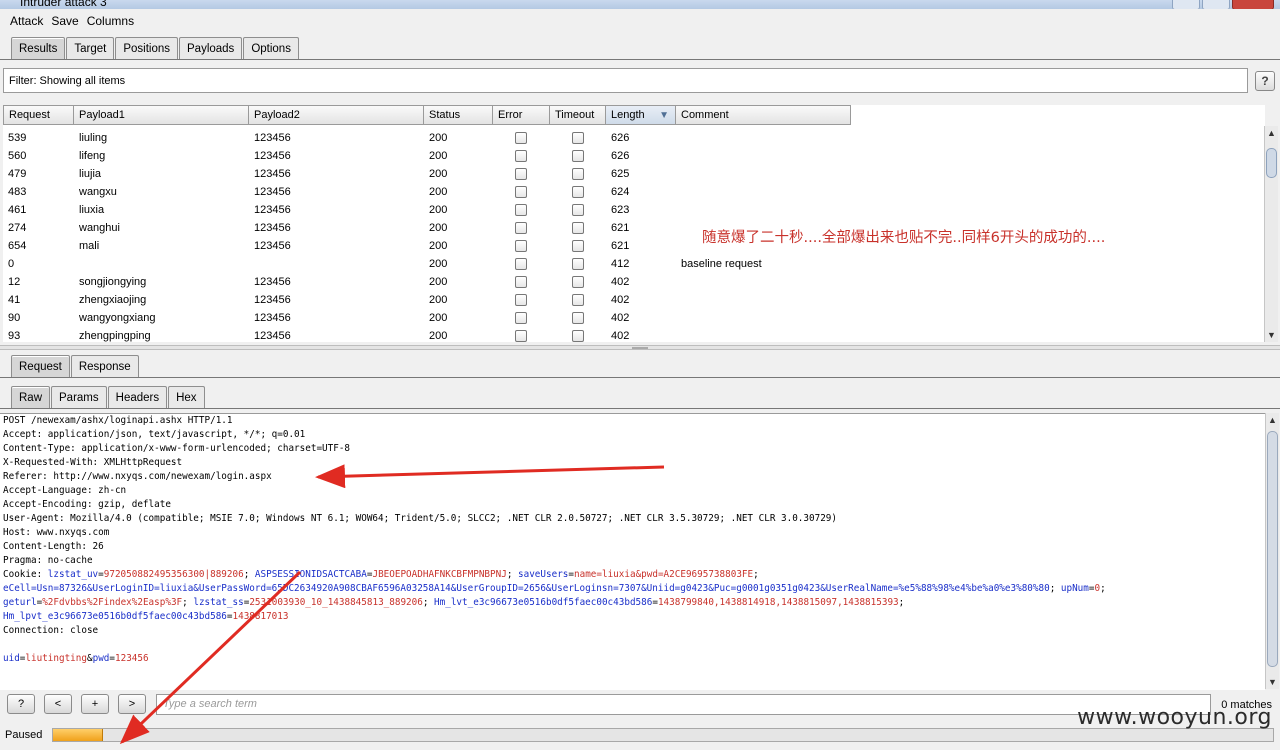  Describe the element at coordinates (640, 377) in the screenshot. I see `detail-tab-underline` at that location.